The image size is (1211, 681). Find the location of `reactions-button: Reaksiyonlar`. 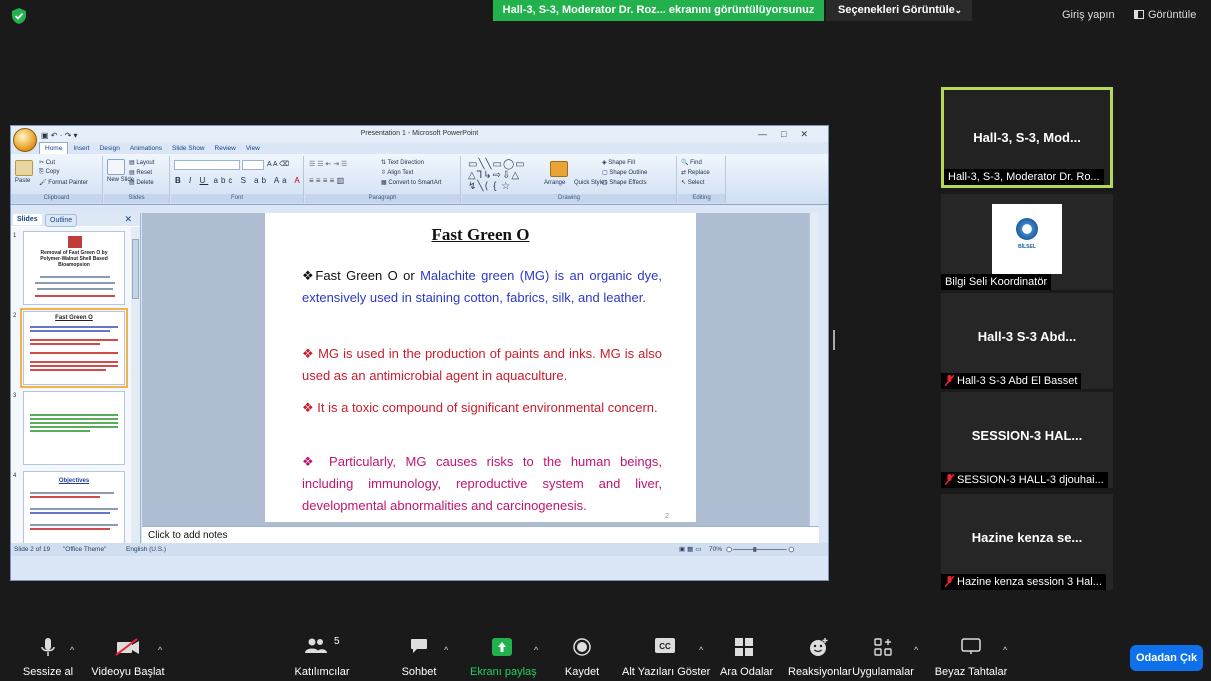

reactions-button: Reaksiyonlar is located at coordinates (820, 658).